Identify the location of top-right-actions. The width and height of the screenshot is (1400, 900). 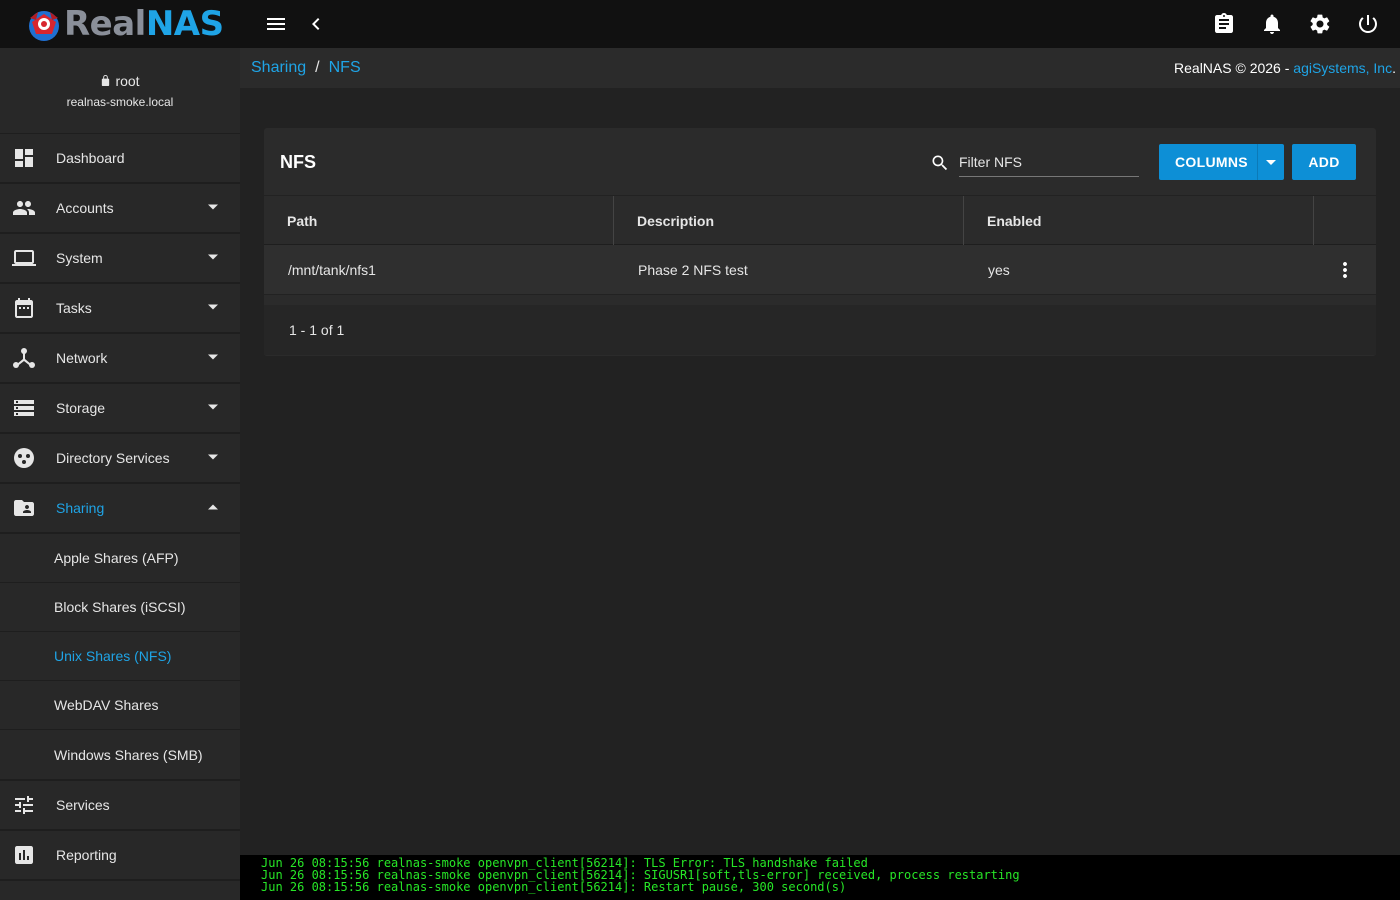
(1296, 24).